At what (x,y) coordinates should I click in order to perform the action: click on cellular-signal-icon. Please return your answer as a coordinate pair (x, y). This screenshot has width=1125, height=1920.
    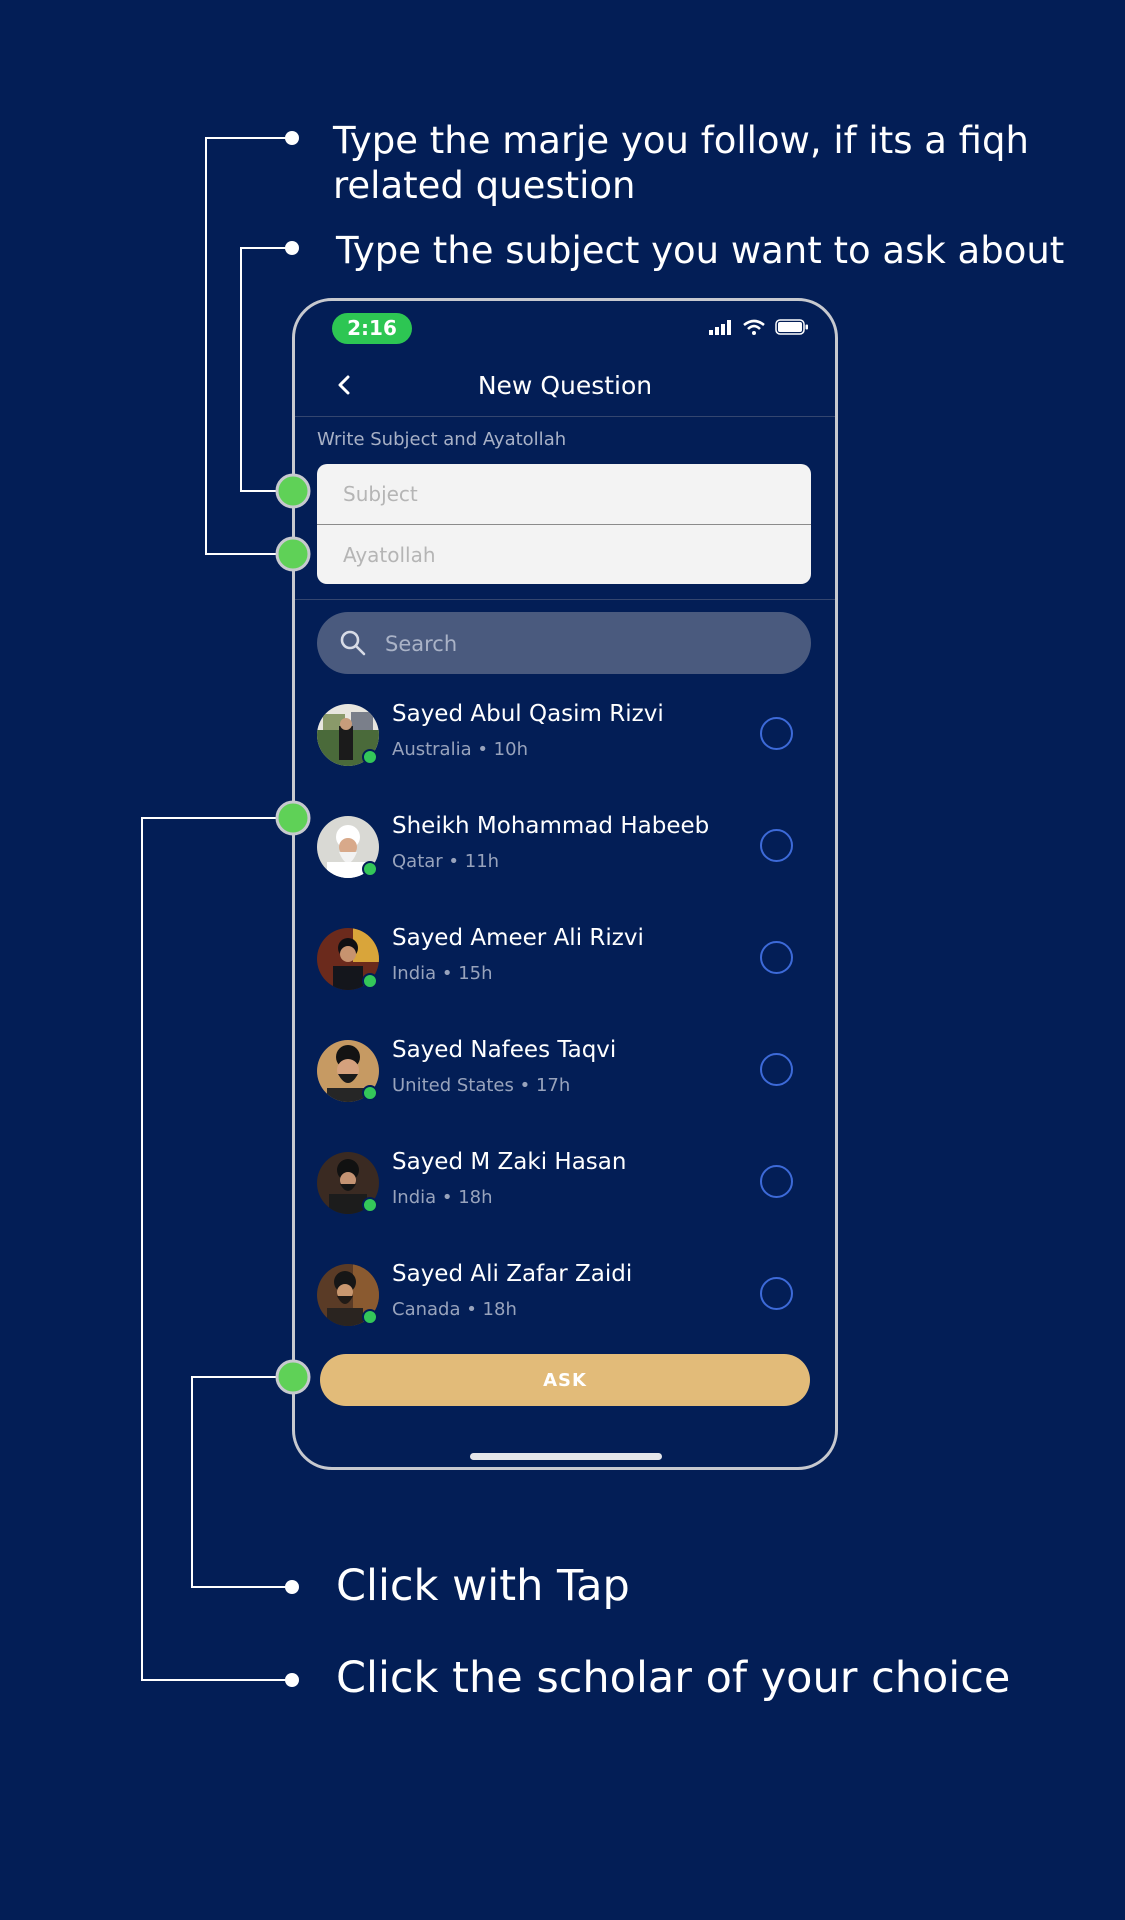
    Looking at the image, I should click on (720, 327).